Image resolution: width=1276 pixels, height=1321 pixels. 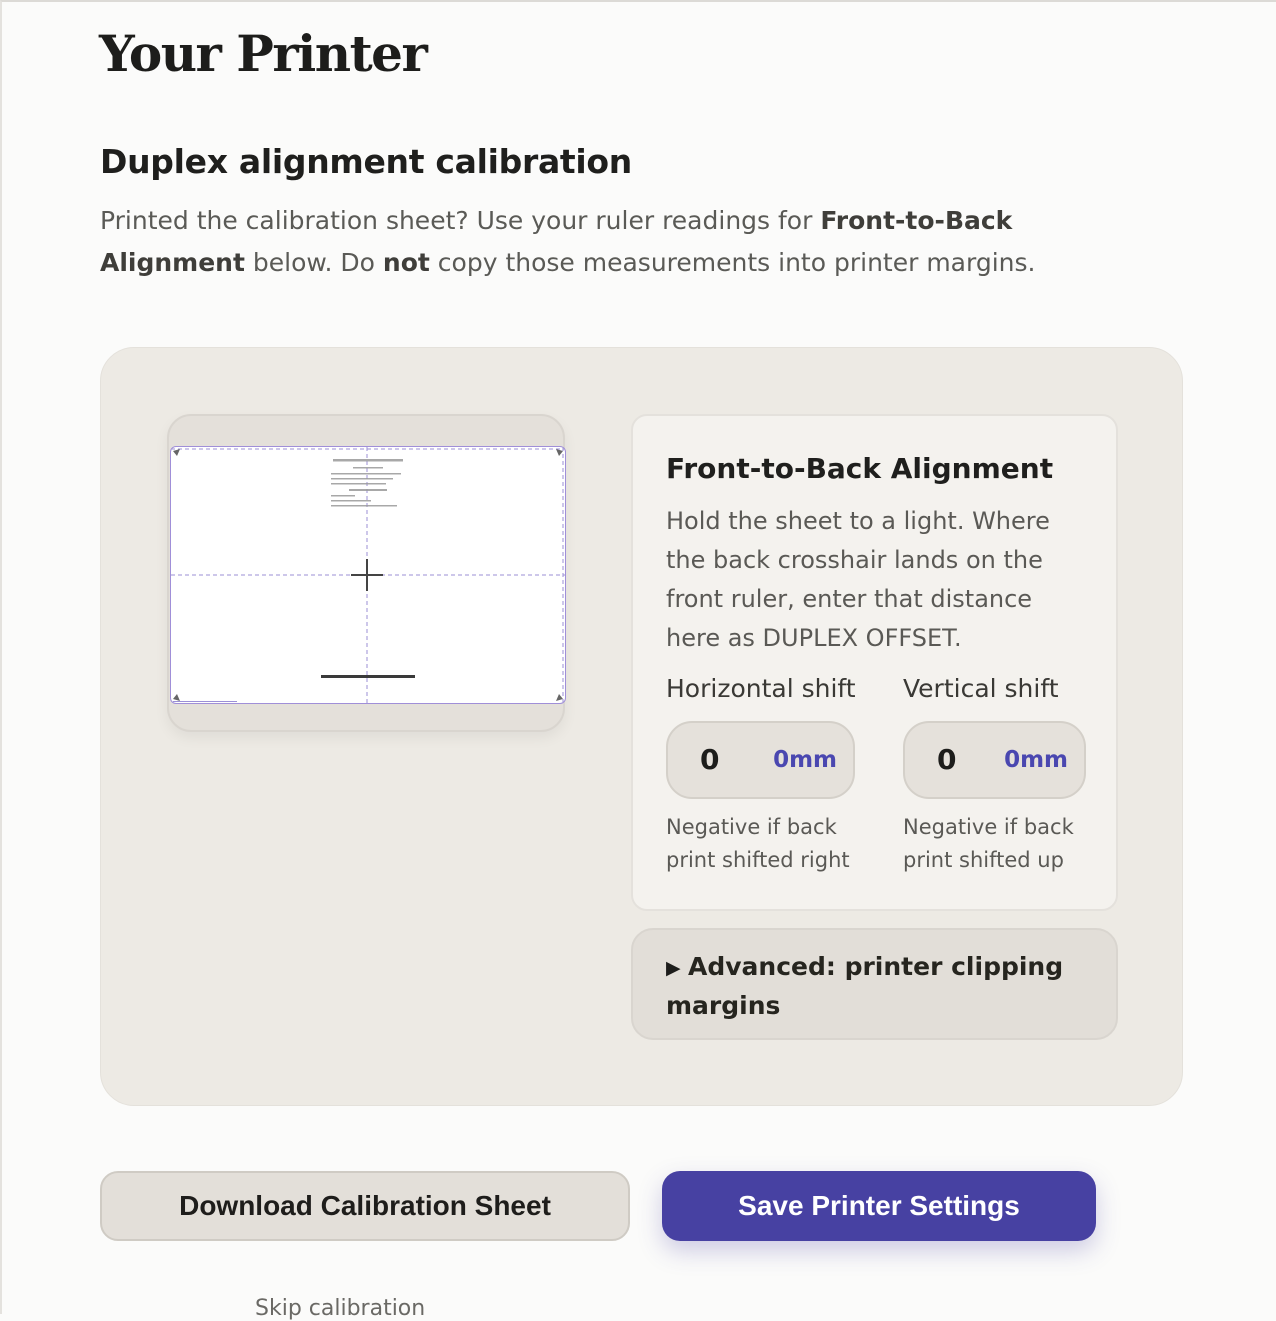 I want to click on alignment-title: Front-to-Back Alignment, so click(x=860, y=468).